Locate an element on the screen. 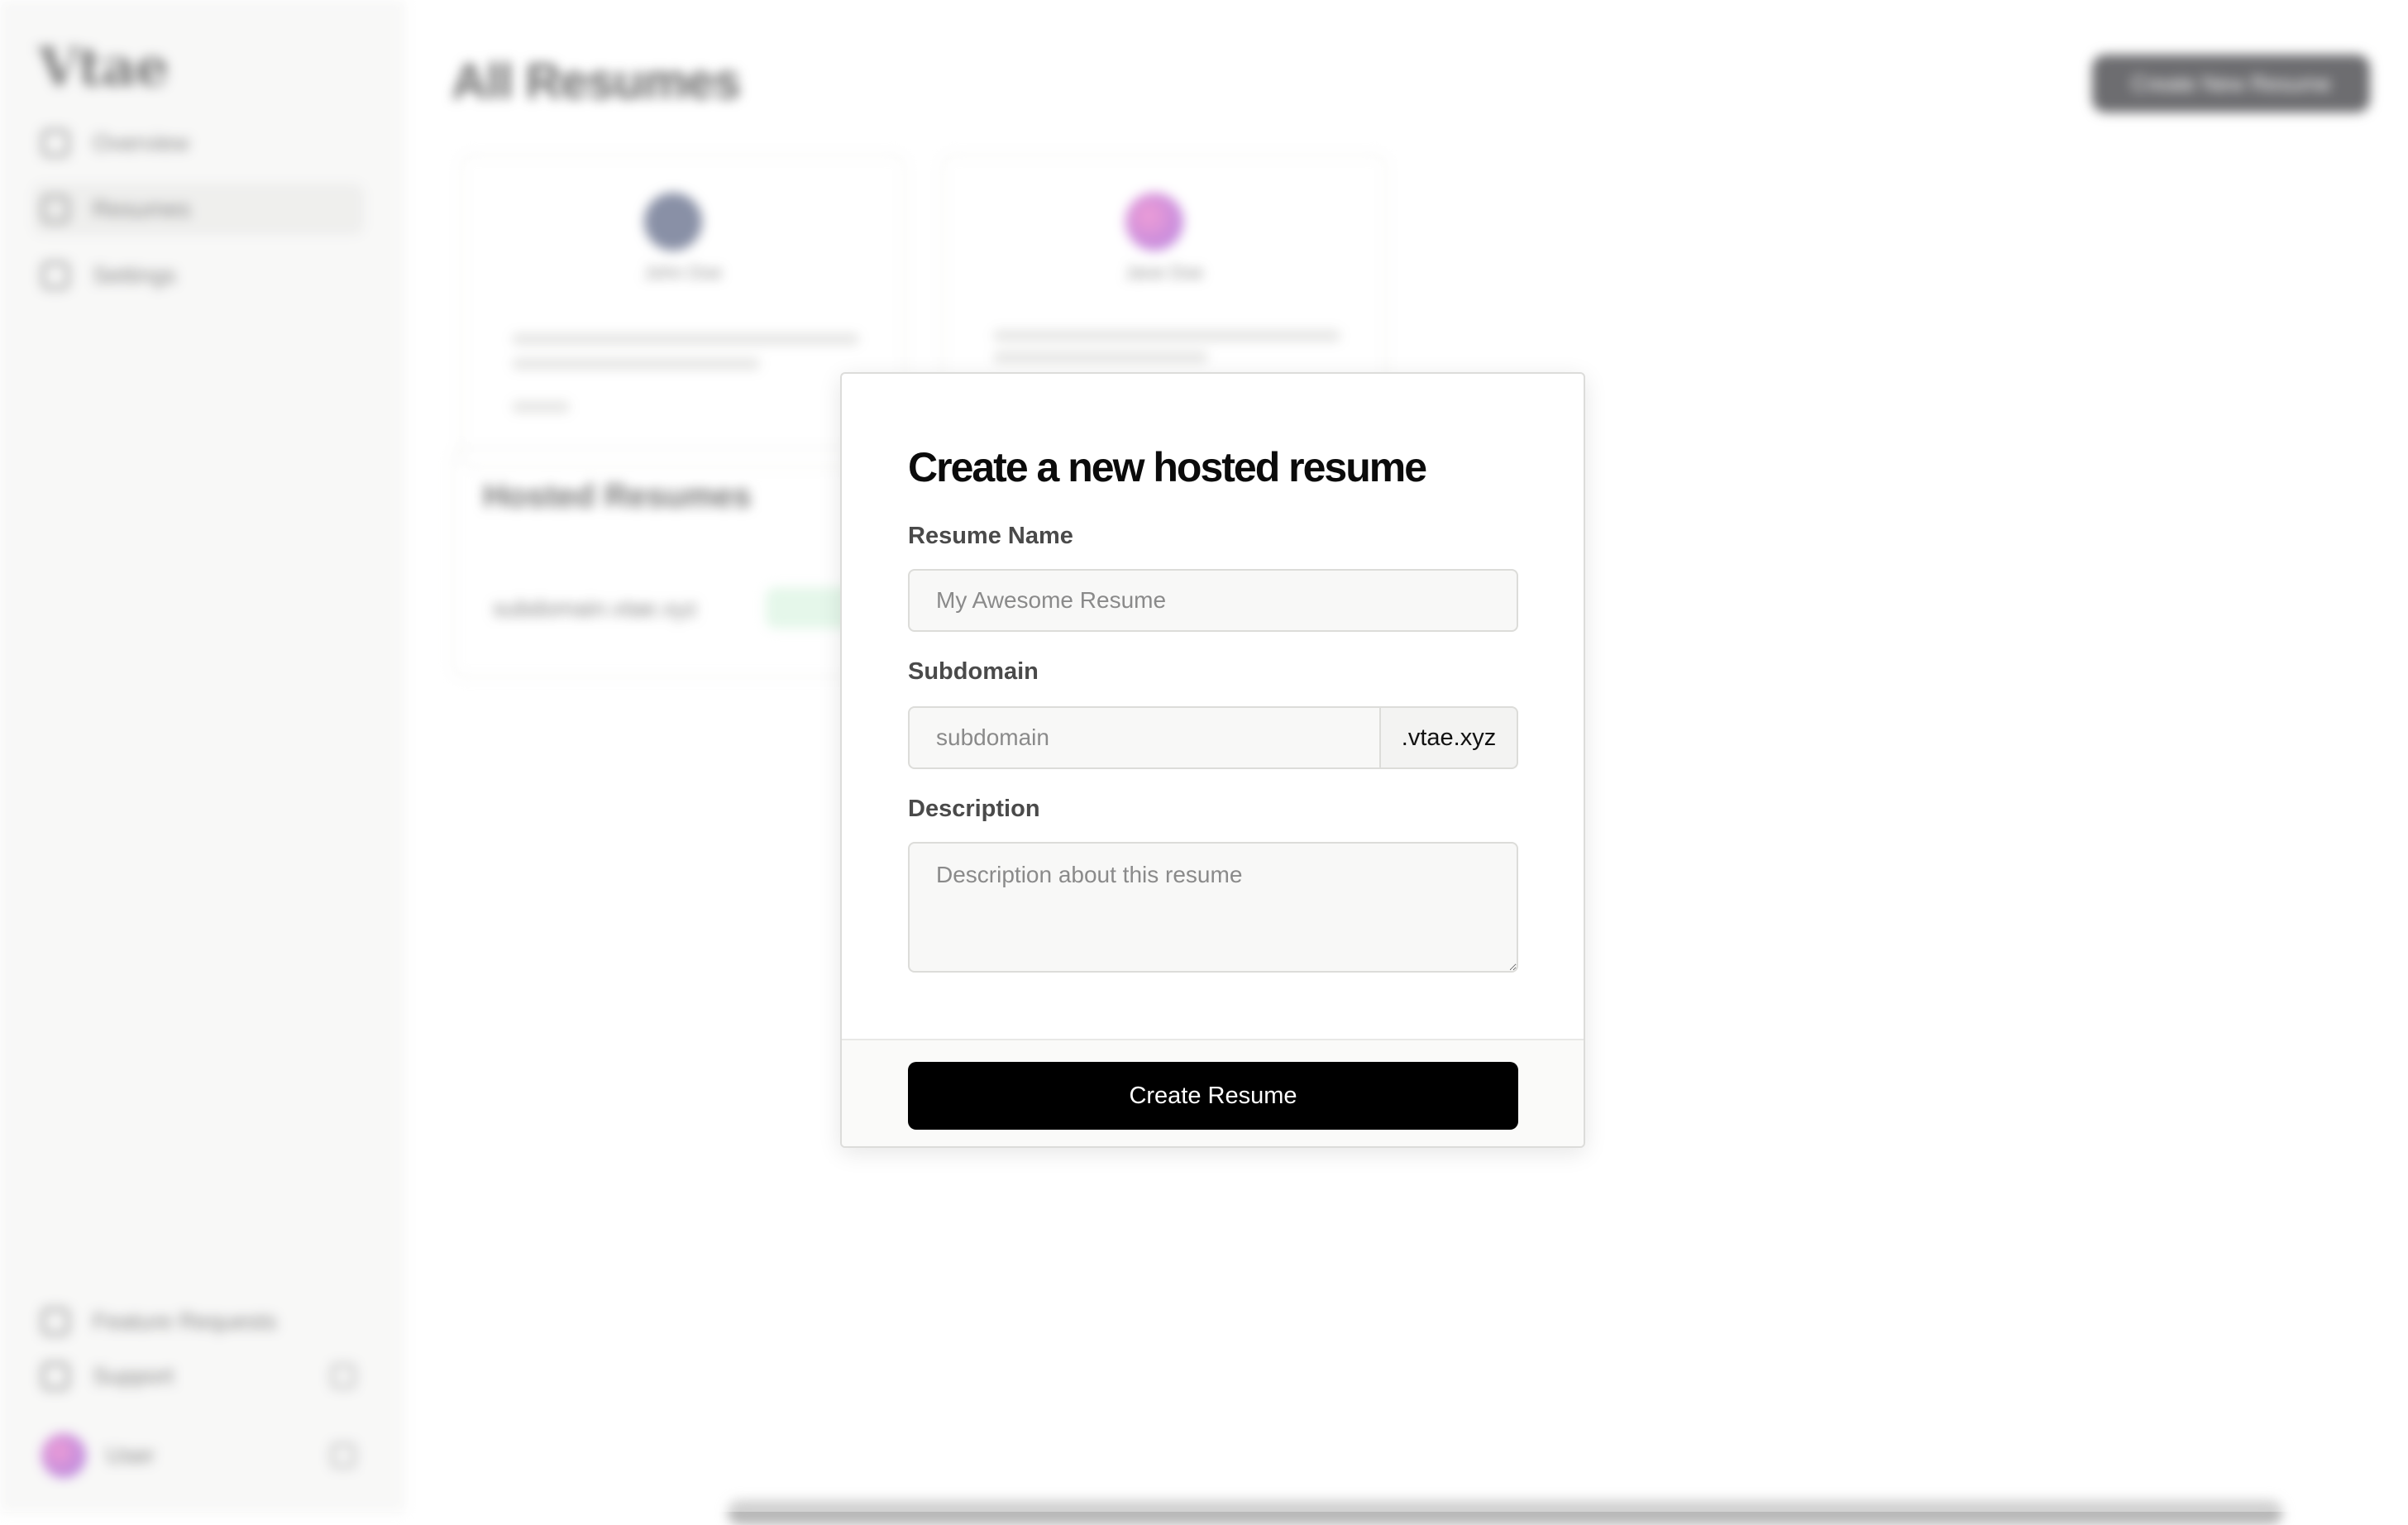 This screenshot has height=1525, width=2408. subdomain-label: Subdomain is located at coordinates (973, 671).